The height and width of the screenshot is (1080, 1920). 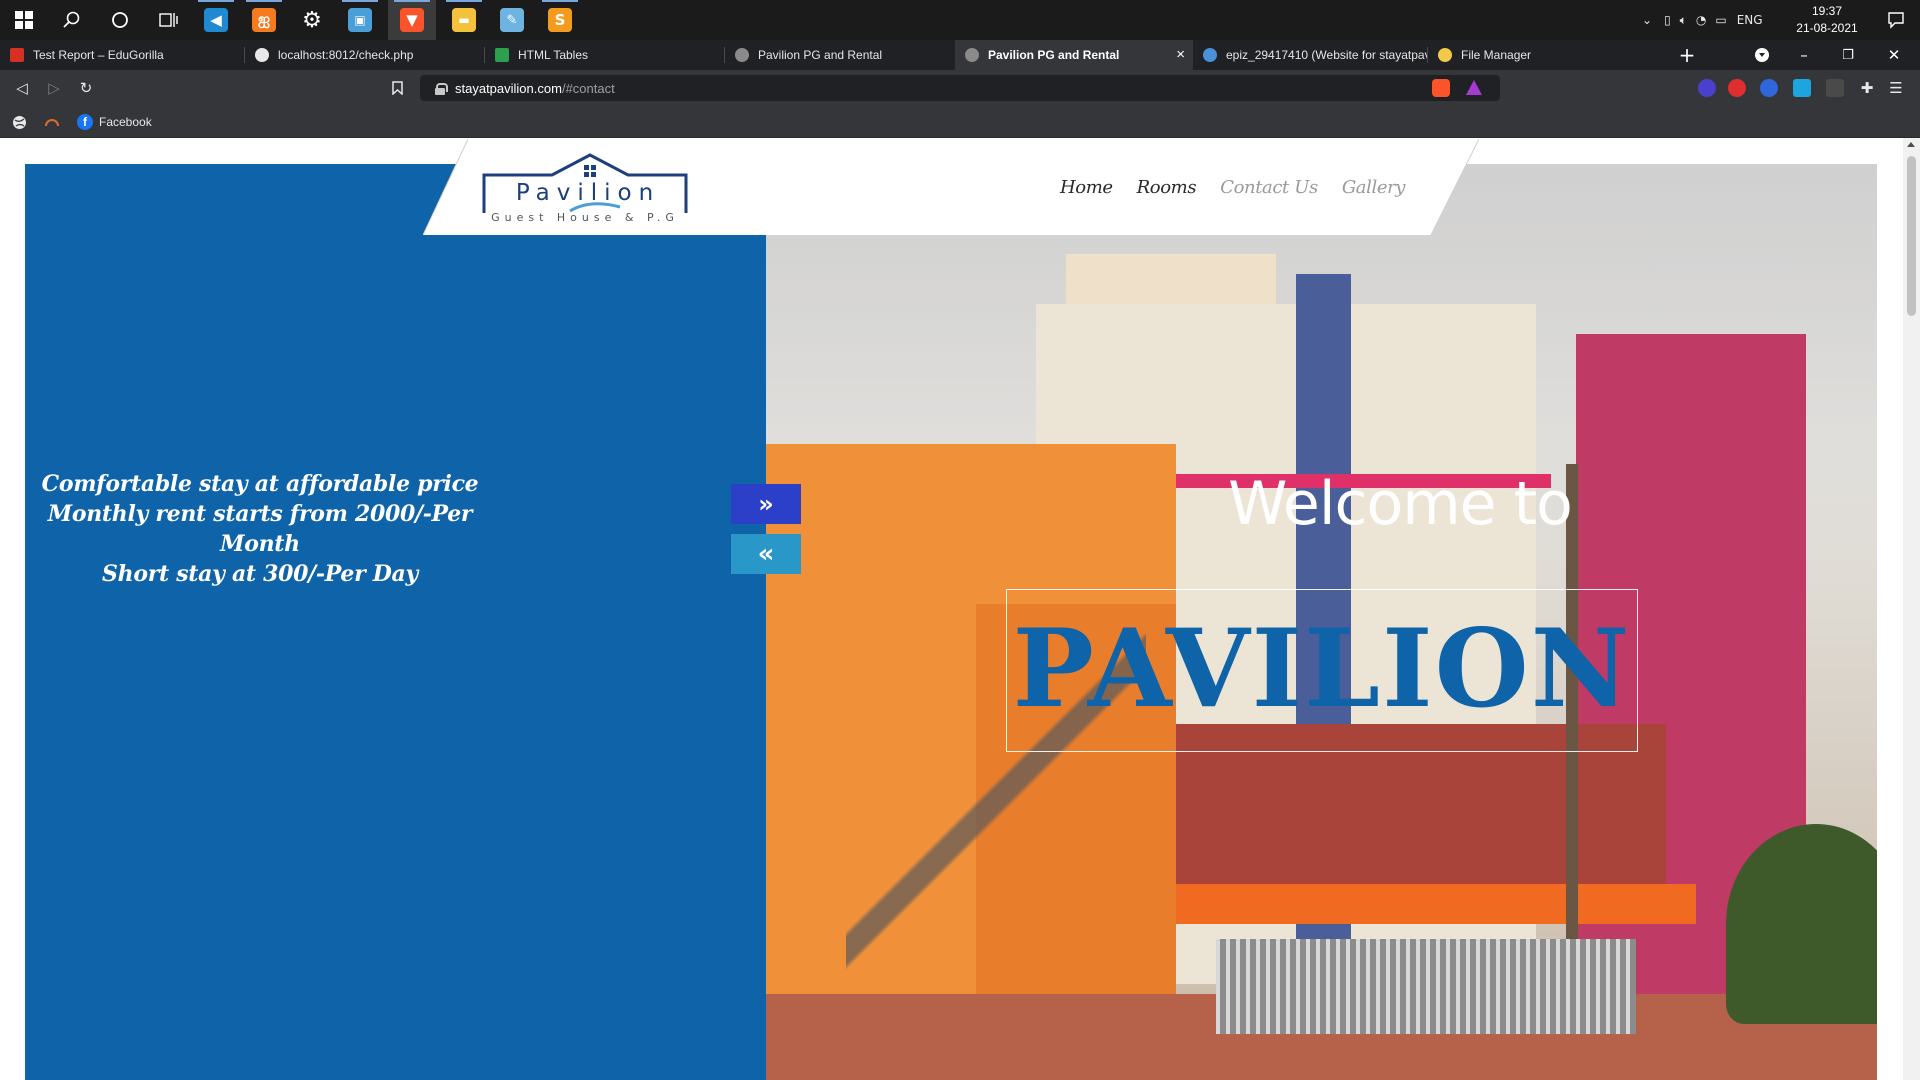 What do you see at coordinates (588, 193) in the screenshot?
I see `logo-wordmark: Pavilion` at bounding box center [588, 193].